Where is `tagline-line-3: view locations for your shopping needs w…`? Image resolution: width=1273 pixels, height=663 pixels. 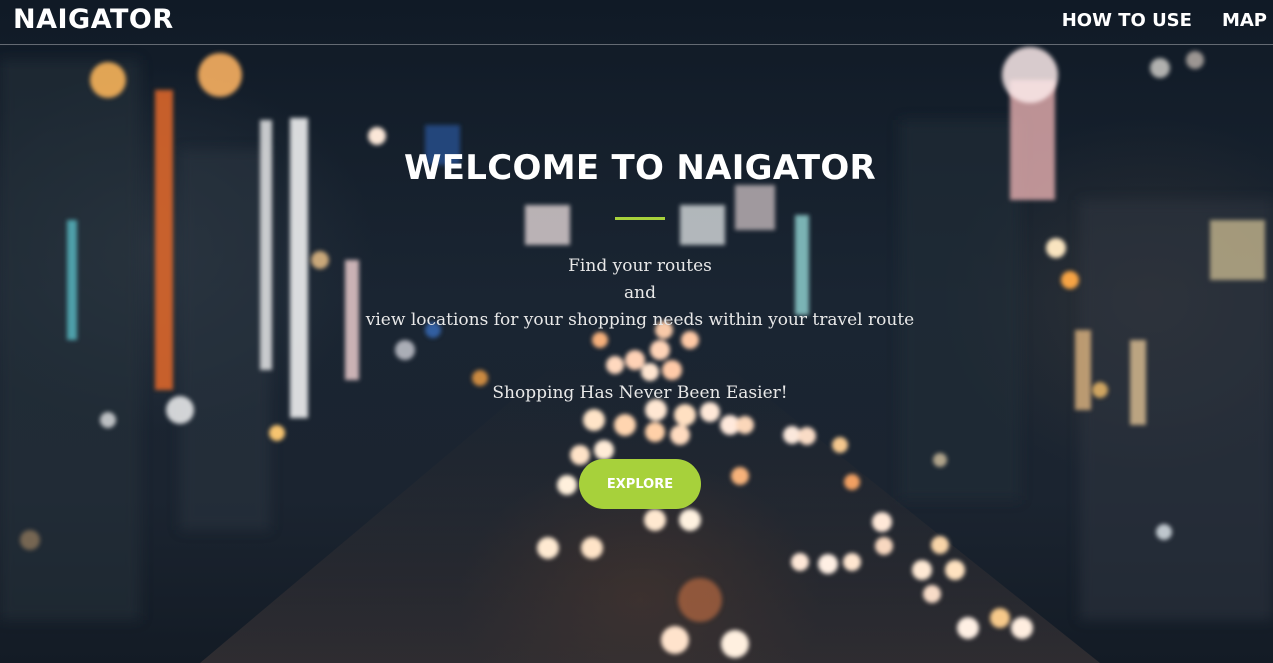 tagline-line-3: view locations for your shopping needs w… is located at coordinates (640, 320).